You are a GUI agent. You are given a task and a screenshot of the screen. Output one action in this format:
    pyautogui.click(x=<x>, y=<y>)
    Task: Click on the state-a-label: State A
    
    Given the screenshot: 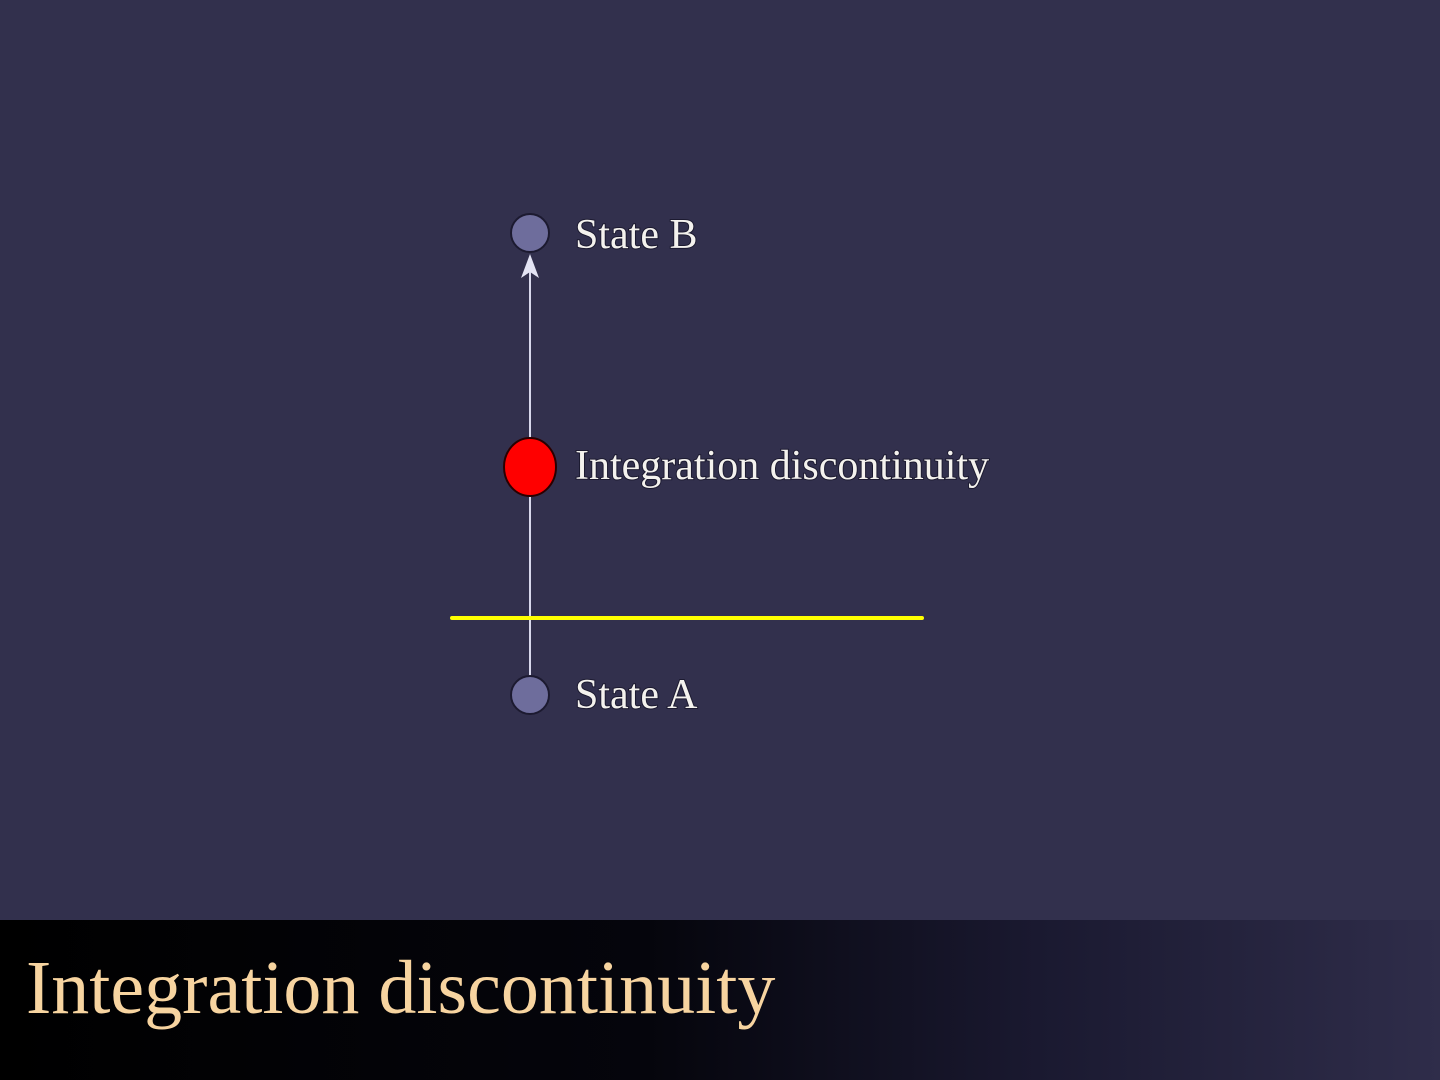 What is the action you would take?
    pyautogui.click(x=636, y=695)
    